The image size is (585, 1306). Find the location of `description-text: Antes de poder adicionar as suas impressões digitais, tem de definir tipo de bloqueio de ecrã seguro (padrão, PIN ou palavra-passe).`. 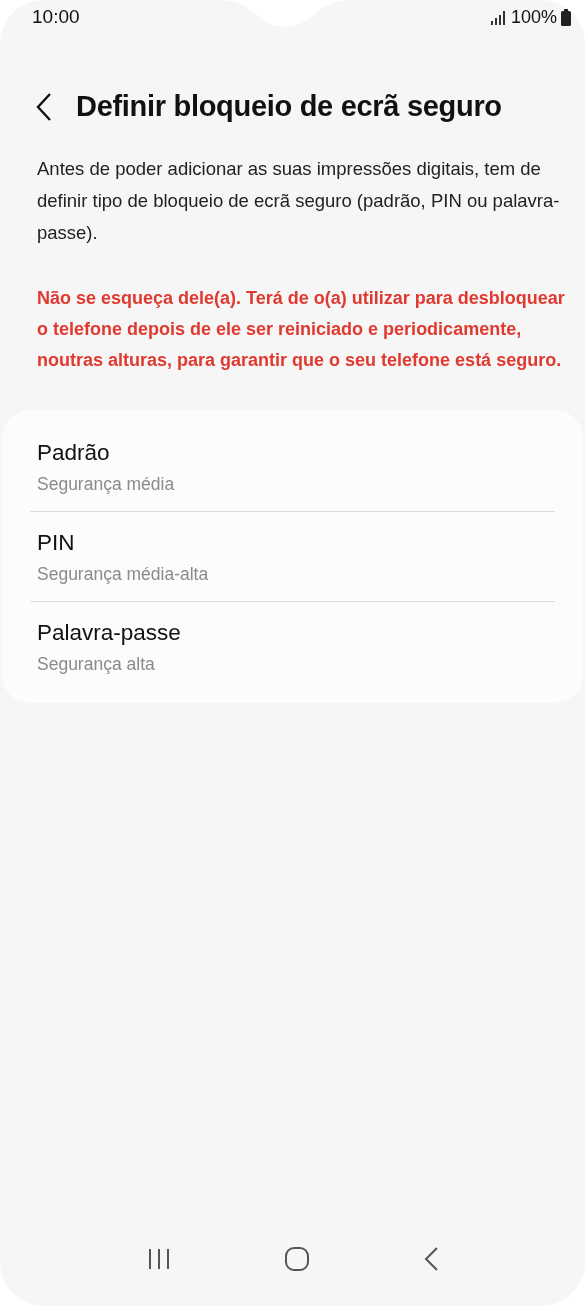

description-text: Antes de poder adicionar as suas impressões digitais, tem de definir tipo de bloqueio de ecrã seguro (padrão, PIN ou palavra-passe). is located at coordinates (299, 201).